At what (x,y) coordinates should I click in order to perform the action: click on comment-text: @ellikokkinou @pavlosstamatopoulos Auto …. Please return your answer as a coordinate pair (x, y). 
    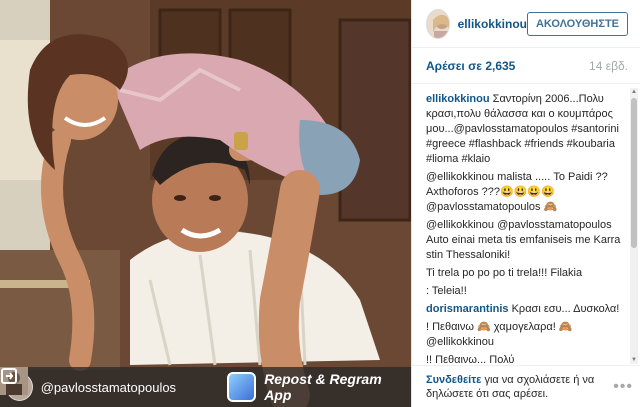
    Looking at the image, I should click on (523, 240).